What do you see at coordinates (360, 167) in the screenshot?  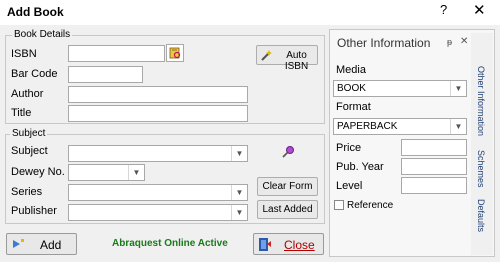 I see `pubyear-label: Pub. Year` at bounding box center [360, 167].